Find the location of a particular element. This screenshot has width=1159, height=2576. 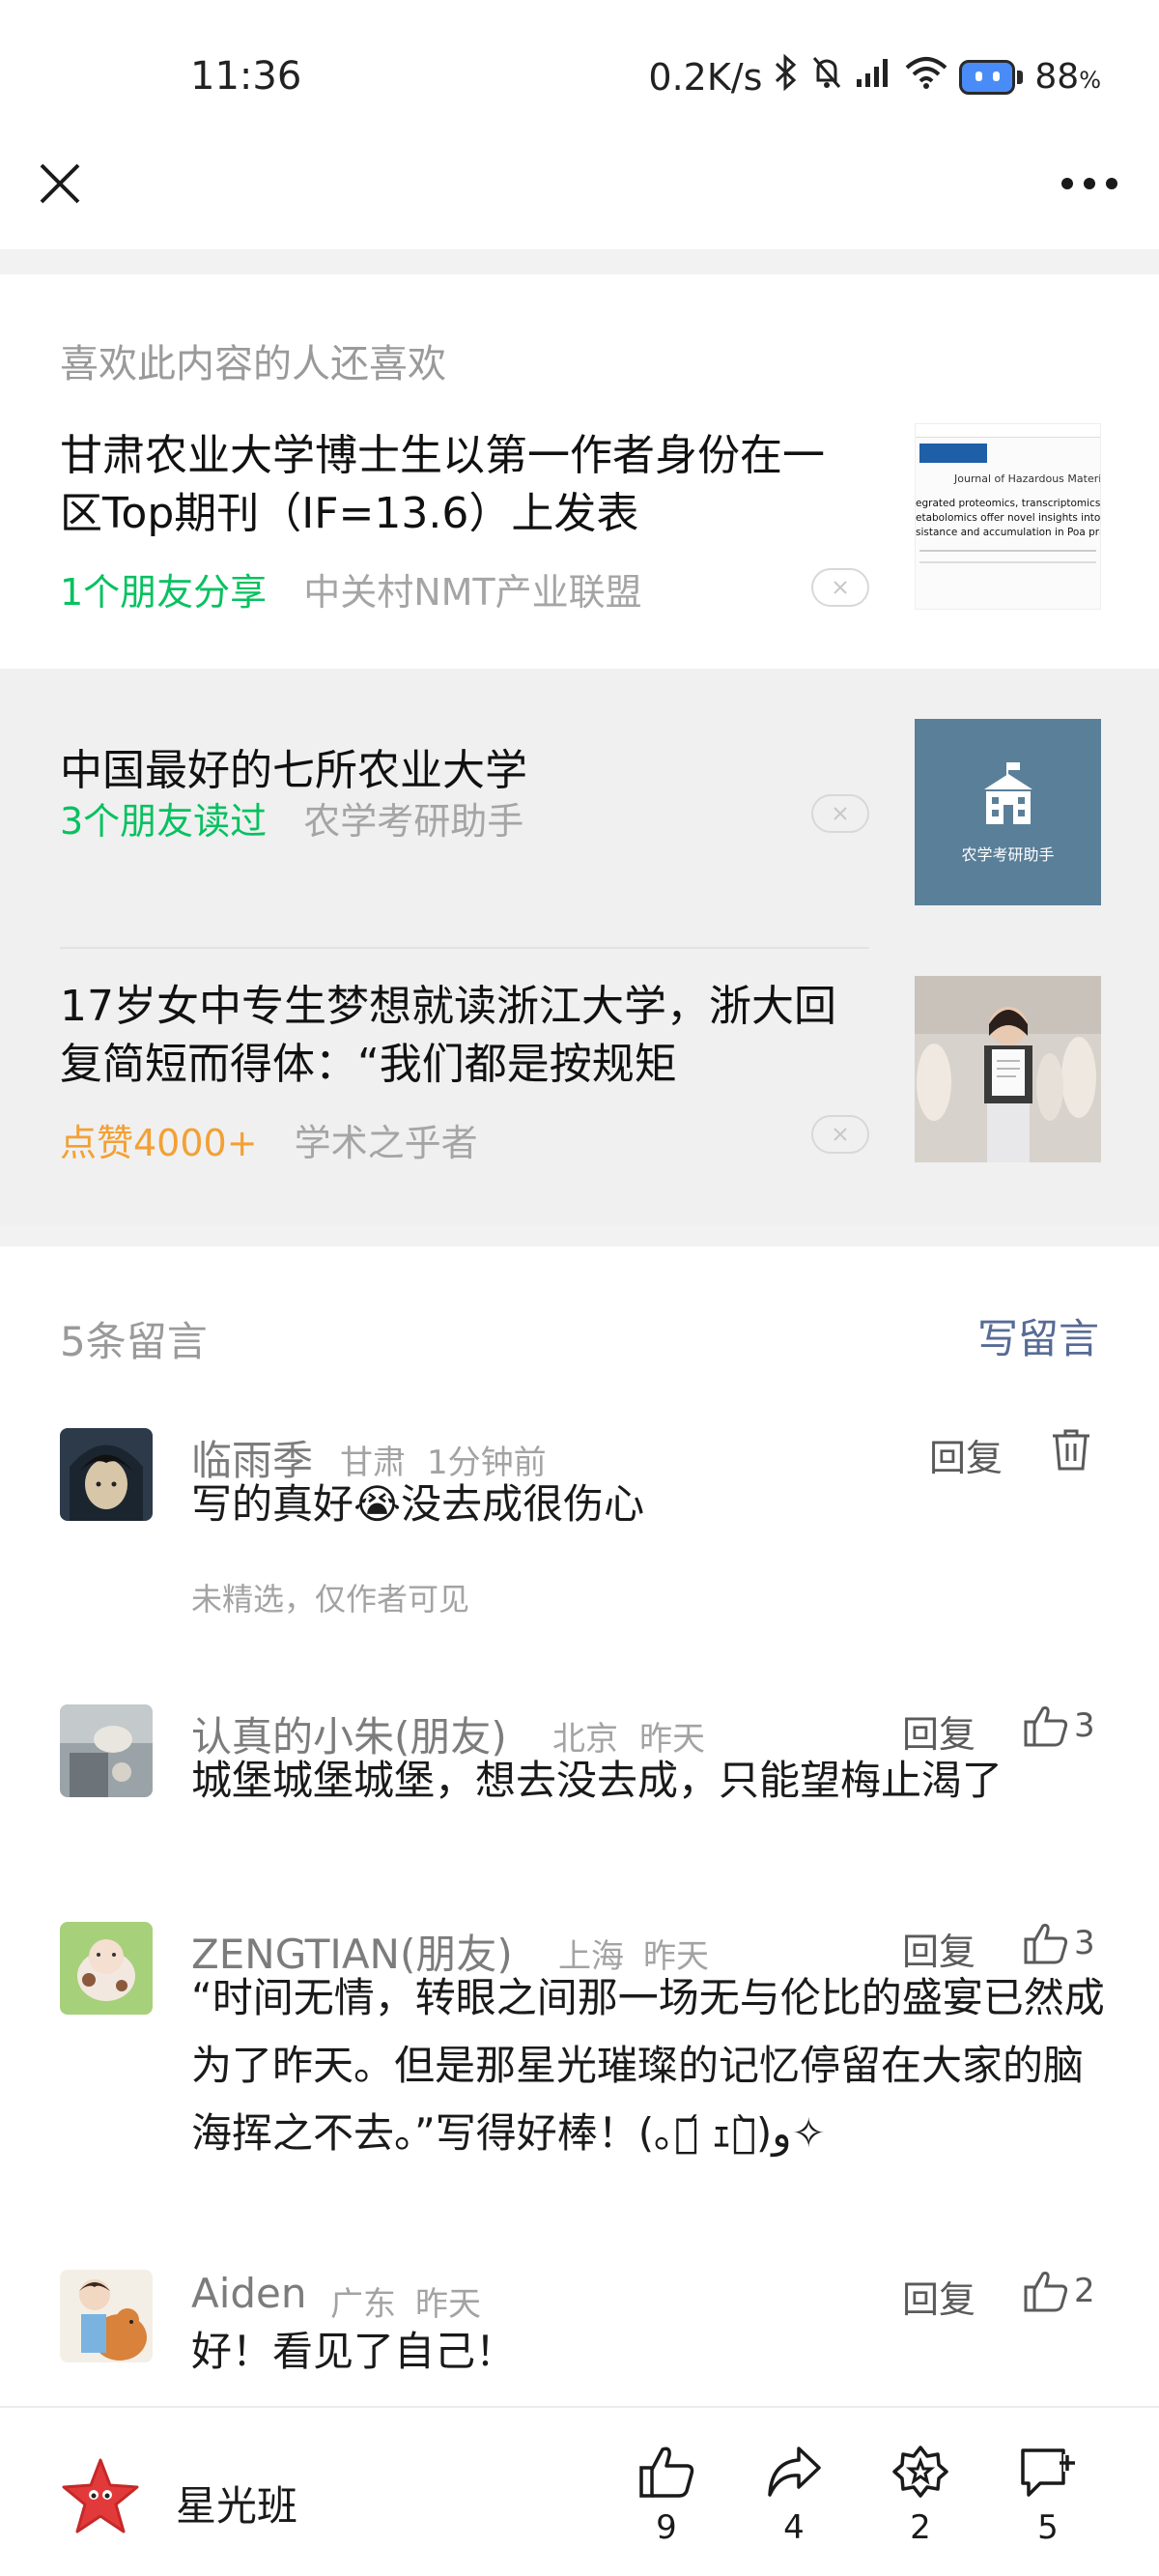

star-badge-icon is located at coordinates (920, 2472).